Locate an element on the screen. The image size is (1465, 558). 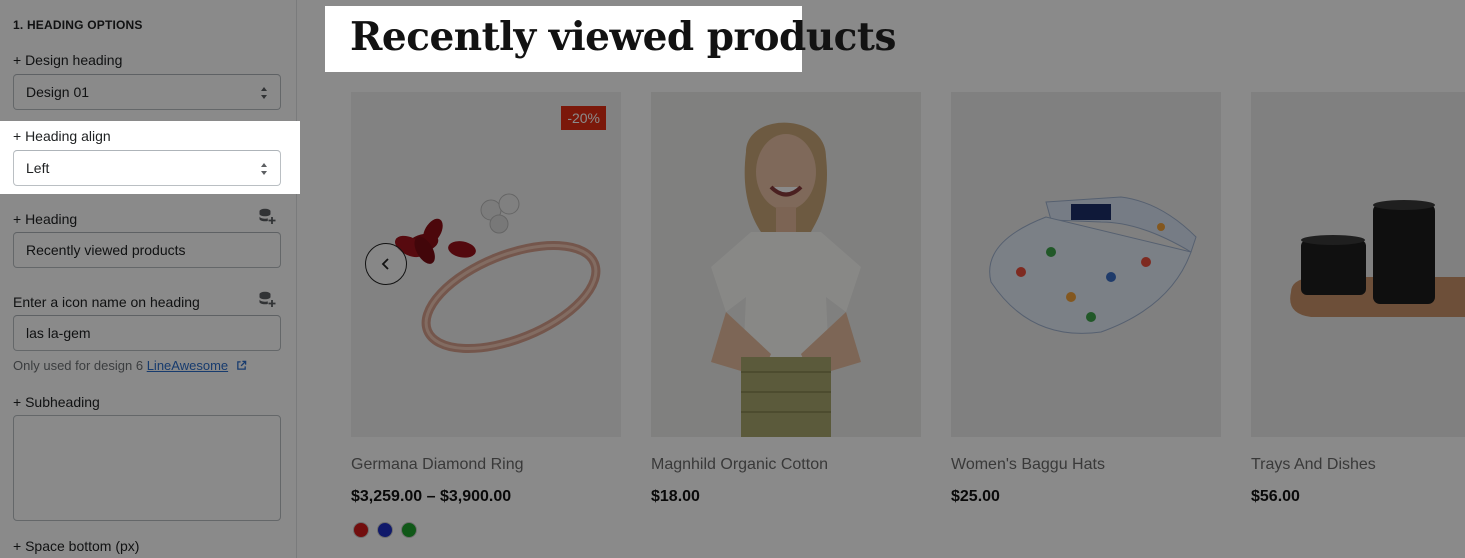
subheading-textarea is located at coordinates (147, 468).